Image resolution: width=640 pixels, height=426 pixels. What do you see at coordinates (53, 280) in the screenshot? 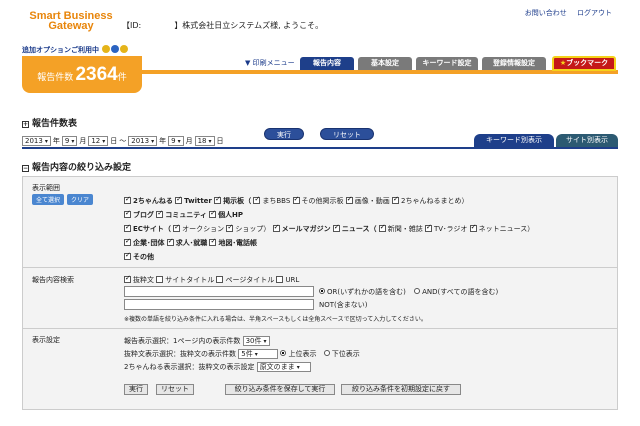
I see `search-label: 報告内容検索` at bounding box center [53, 280].